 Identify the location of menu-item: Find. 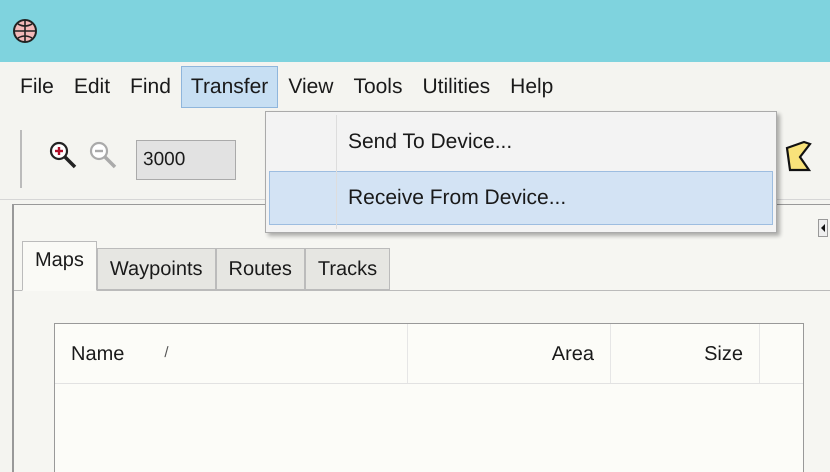
(150, 87).